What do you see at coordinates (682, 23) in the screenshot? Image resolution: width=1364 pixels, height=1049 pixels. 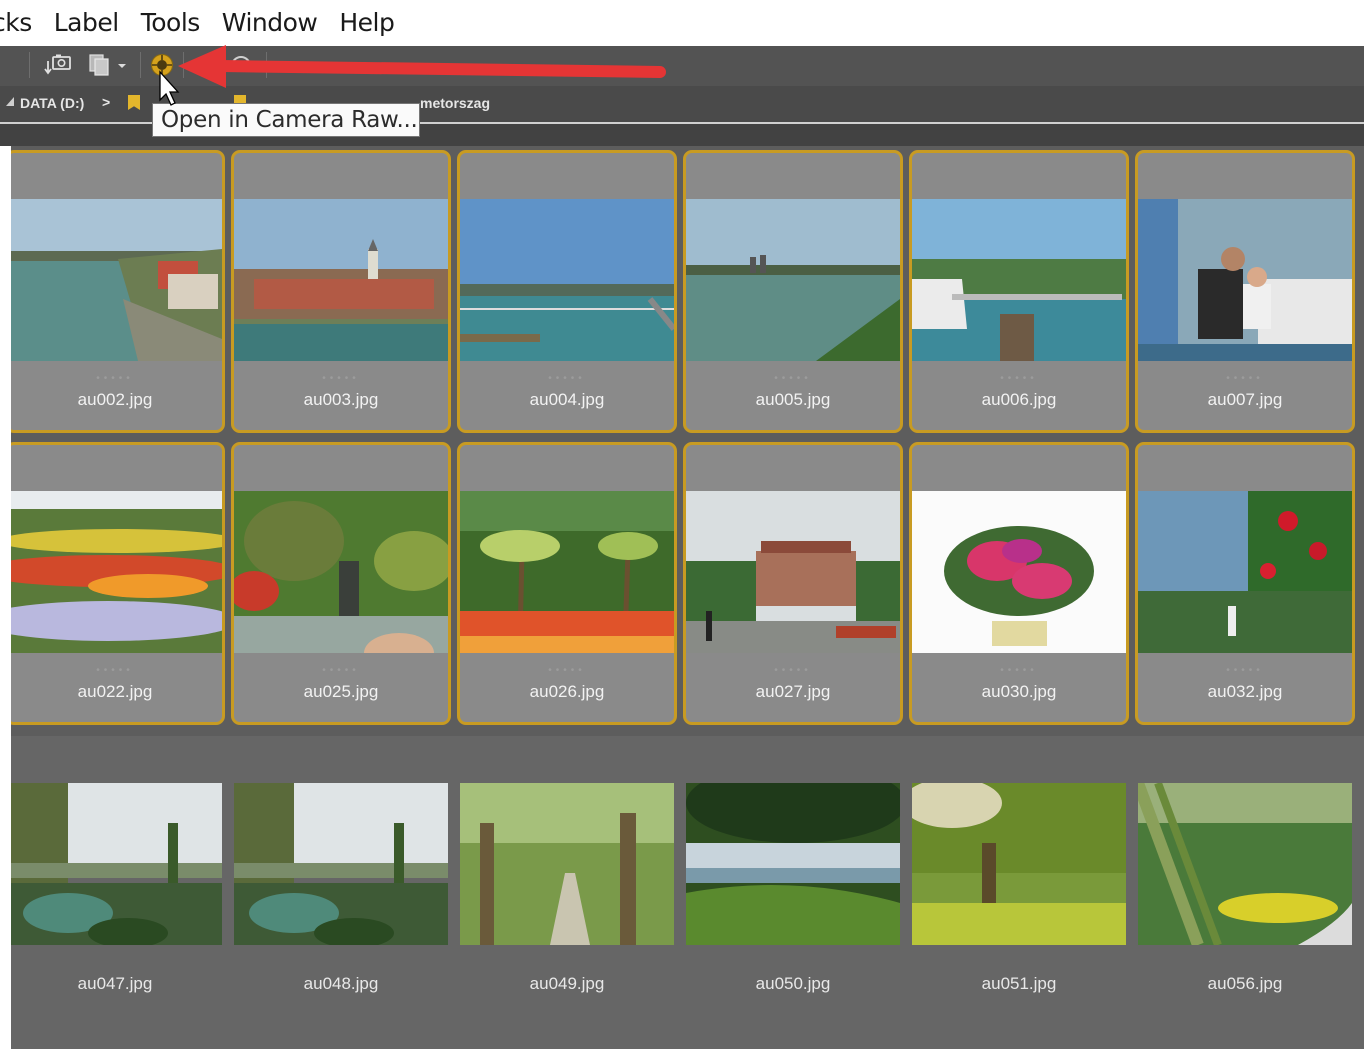 I see `menu-bar: cks Label Tools Window Help` at bounding box center [682, 23].